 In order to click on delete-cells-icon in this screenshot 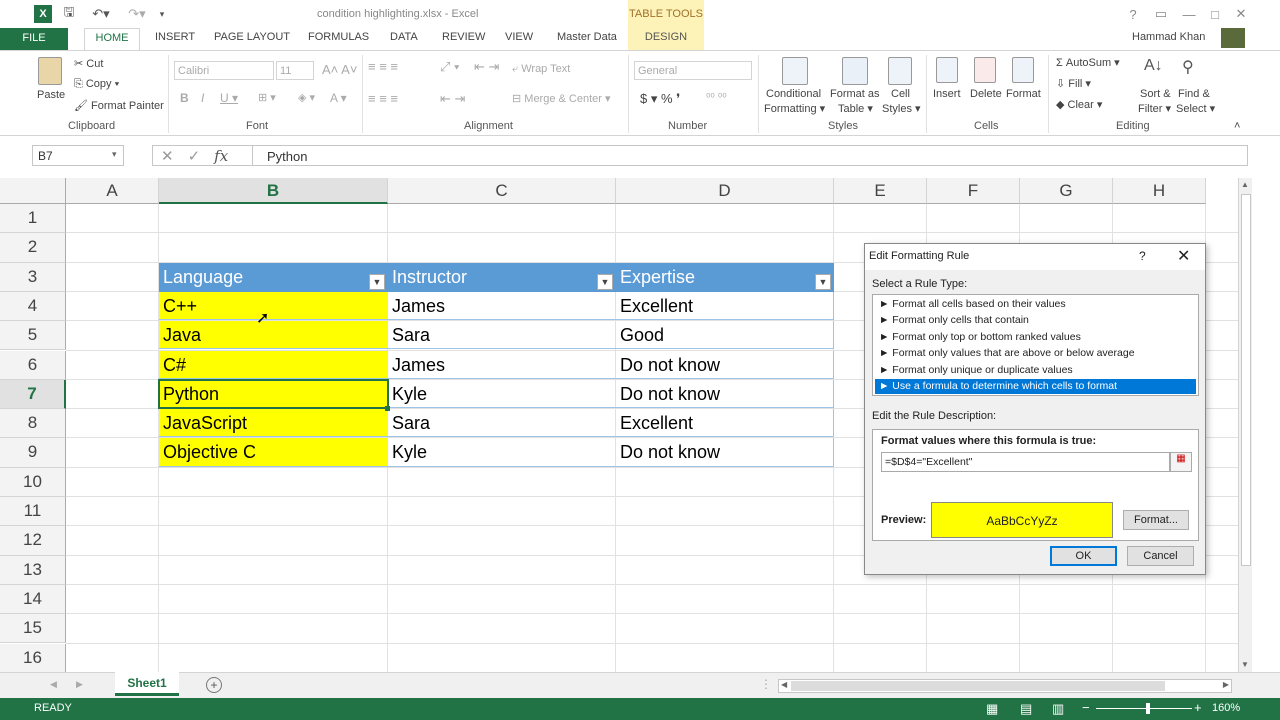, I will do `click(985, 70)`.